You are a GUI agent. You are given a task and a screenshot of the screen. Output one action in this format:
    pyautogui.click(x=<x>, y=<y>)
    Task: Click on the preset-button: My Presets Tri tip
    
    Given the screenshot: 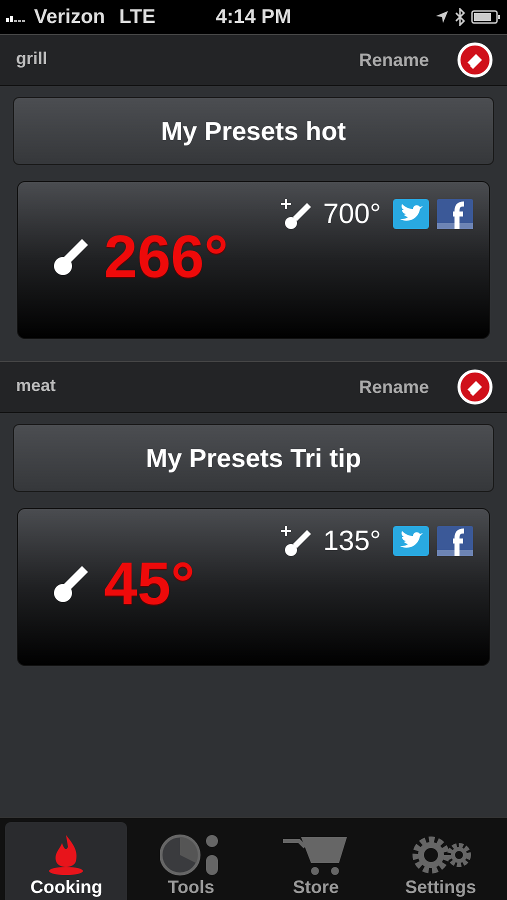 What is the action you would take?
    pyautogui.click(x=253, y=458)
    